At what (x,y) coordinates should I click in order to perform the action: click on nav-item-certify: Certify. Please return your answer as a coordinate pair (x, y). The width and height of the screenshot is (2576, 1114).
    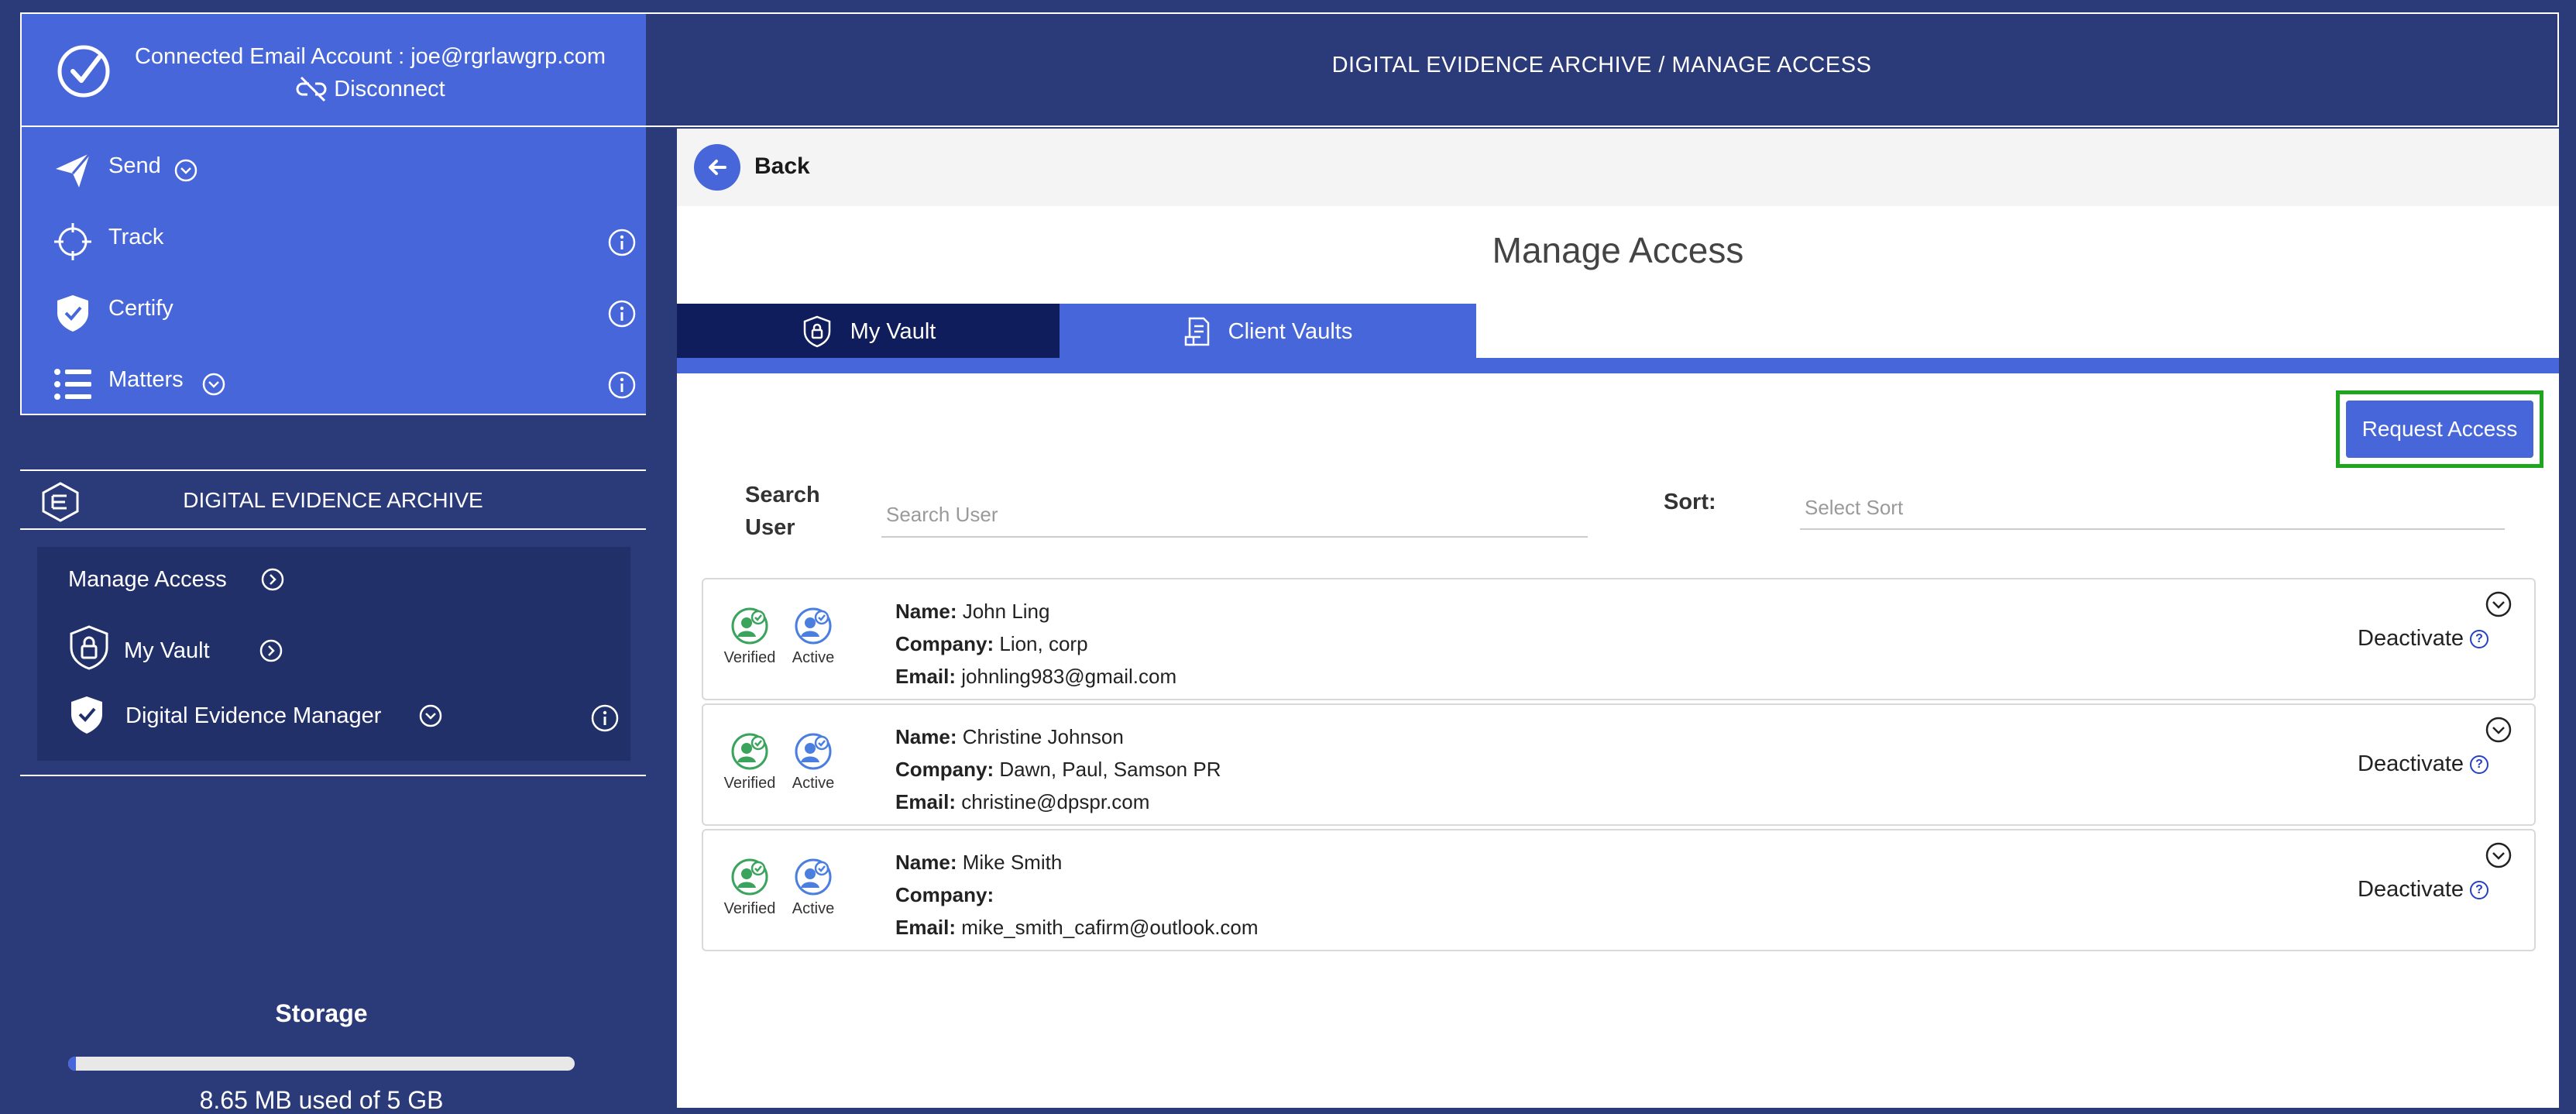
    Looking at the image, I should click on (334, 308).